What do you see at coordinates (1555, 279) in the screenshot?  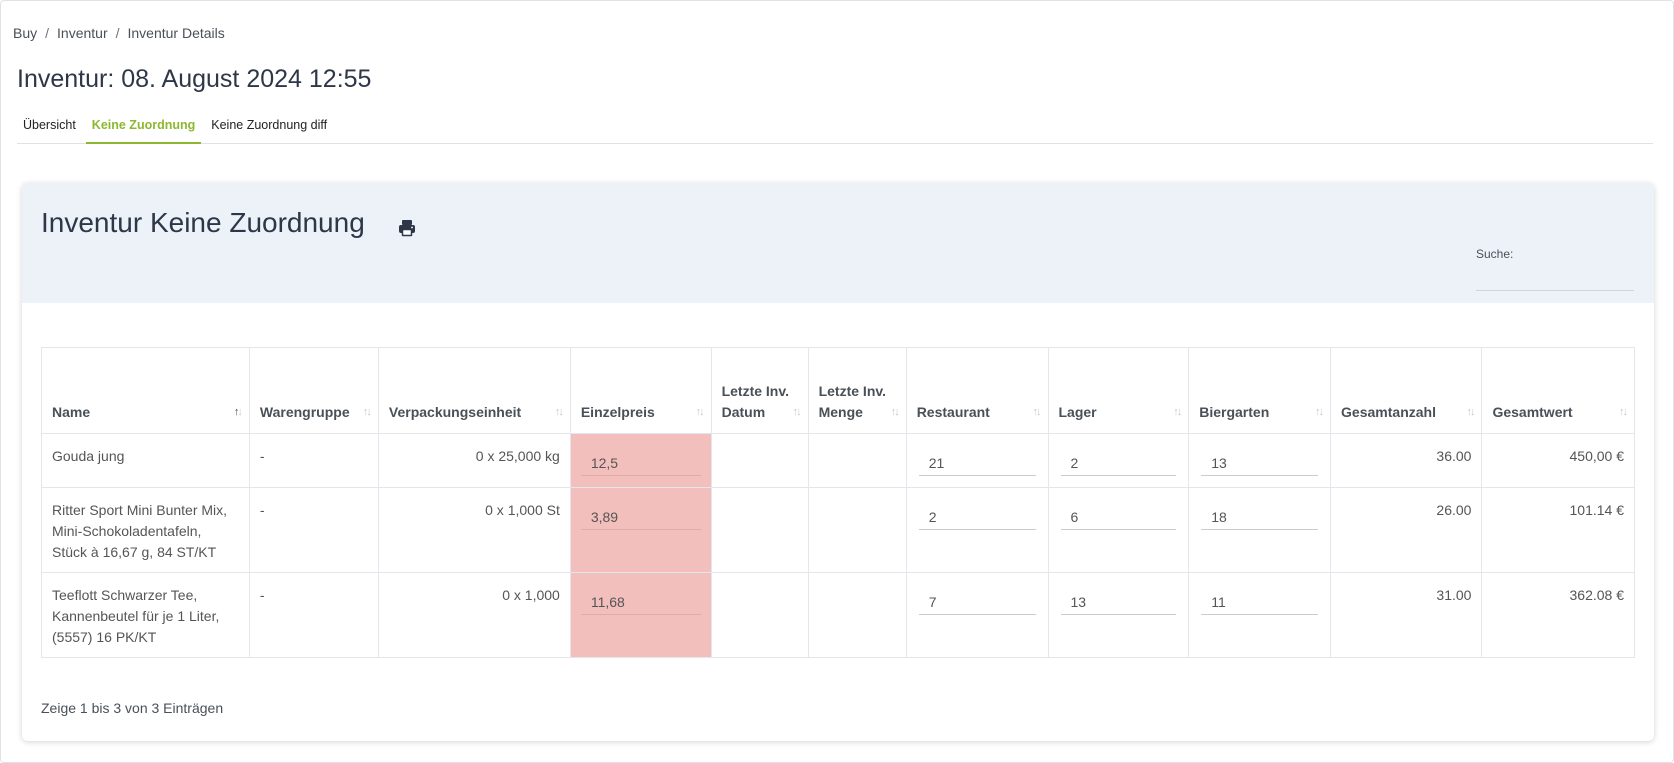 I see `search-input` at bounding box center [1555, 279].